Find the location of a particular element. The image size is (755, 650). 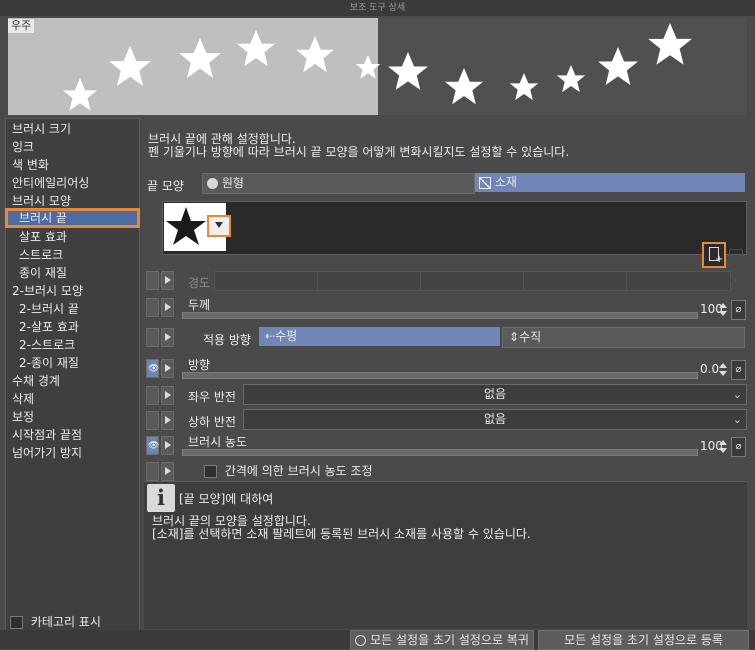

density-interval-toggle is located at coordinates (152, 471).